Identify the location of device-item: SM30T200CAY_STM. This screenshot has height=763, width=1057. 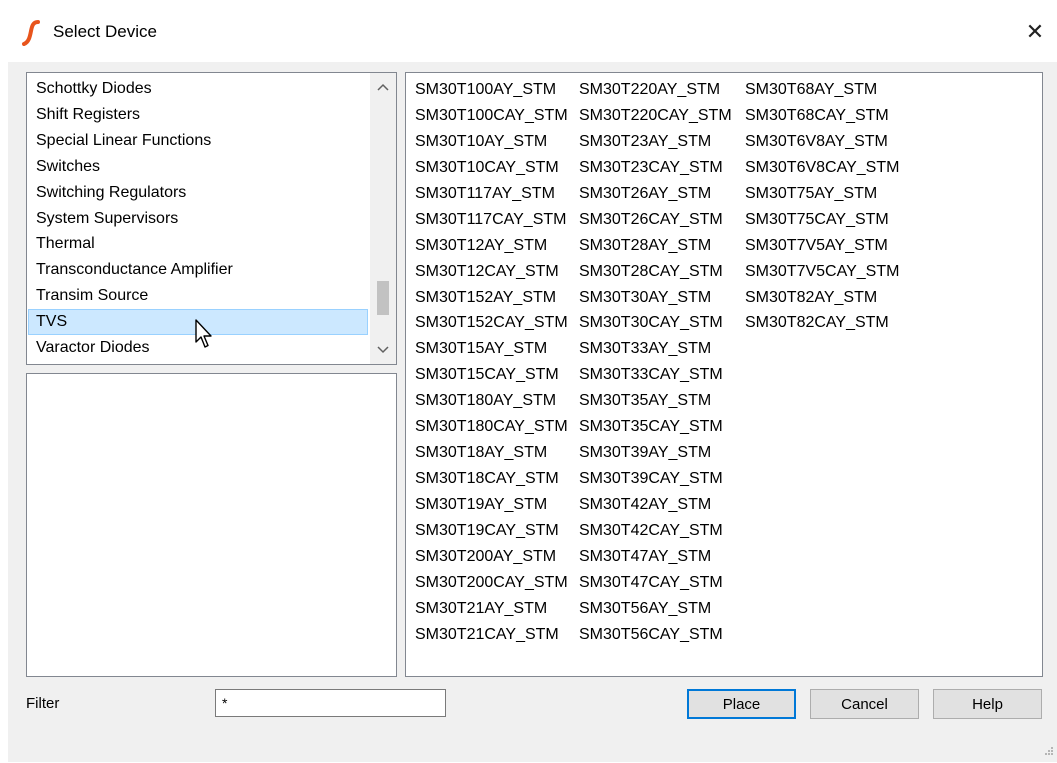
(491, 583).